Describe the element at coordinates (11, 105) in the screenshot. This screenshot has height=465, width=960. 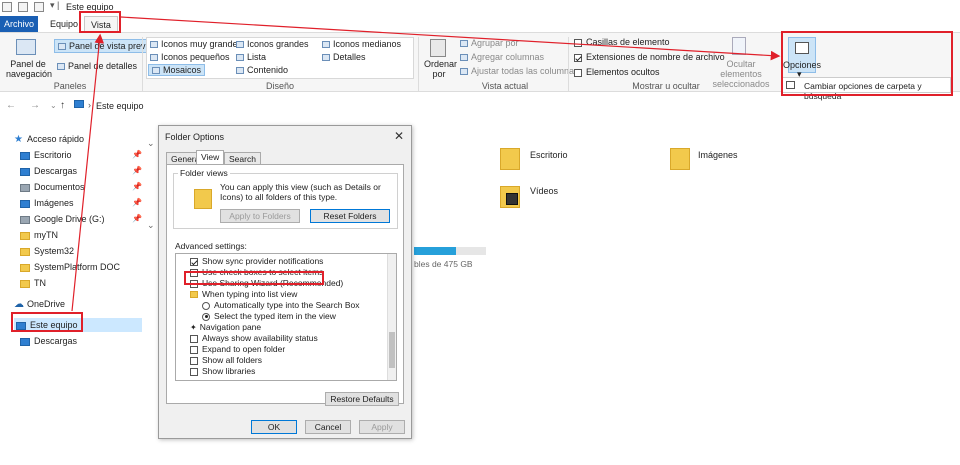
I see `back-arrow-icon: ←` at that location.